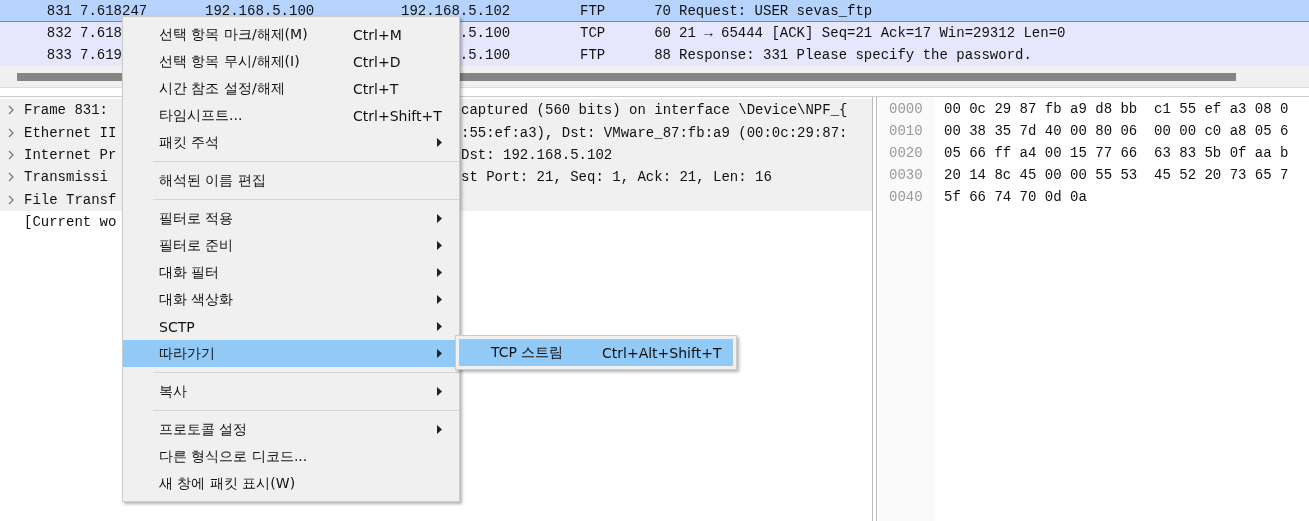 Image resolution: width=1309 pixels, height=521 pixels. I want to click on table-cell: 7.618247, so click(114, 10).